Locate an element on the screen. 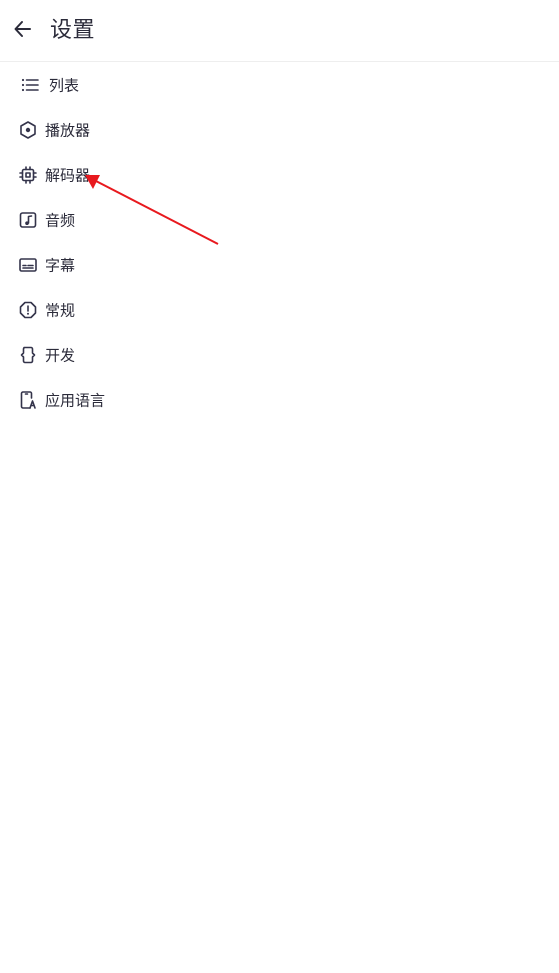 This screenshot has width=559, height=973. menu-item-subtitles: 字幕 is located at coordinates (279, 264).